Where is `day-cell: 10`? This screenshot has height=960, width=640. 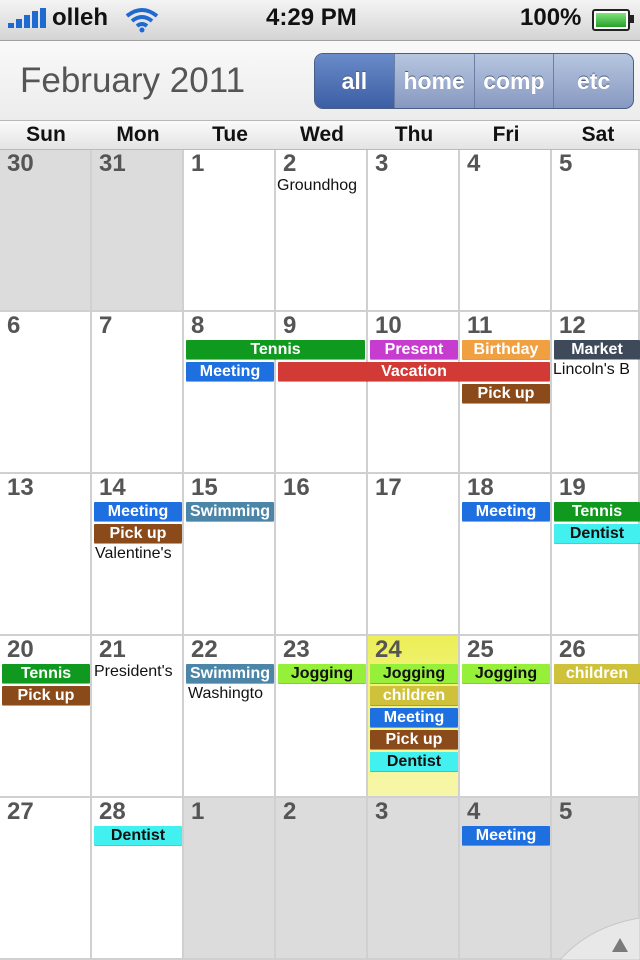 day-cell: 10 is located at coordinates (414, 393).